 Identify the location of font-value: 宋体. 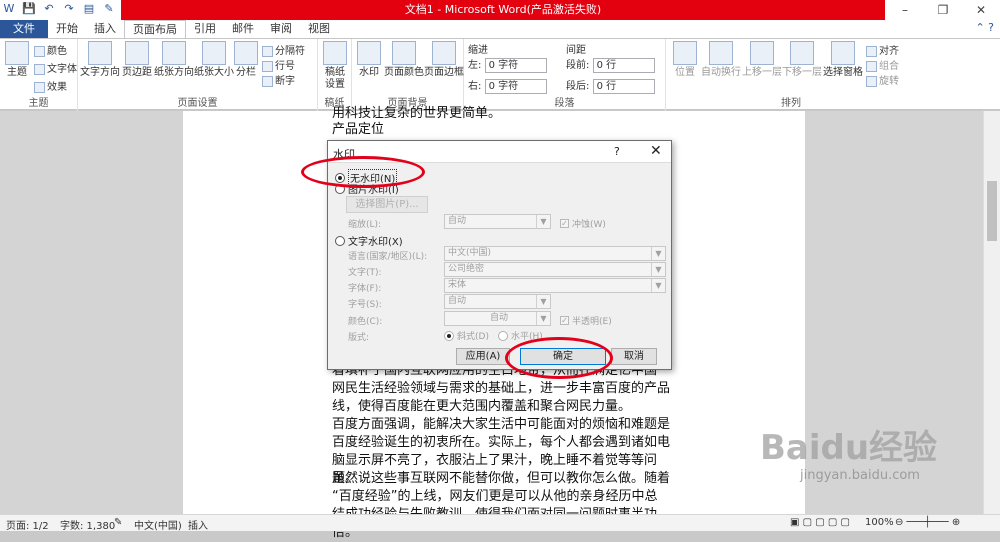
(457, 285).